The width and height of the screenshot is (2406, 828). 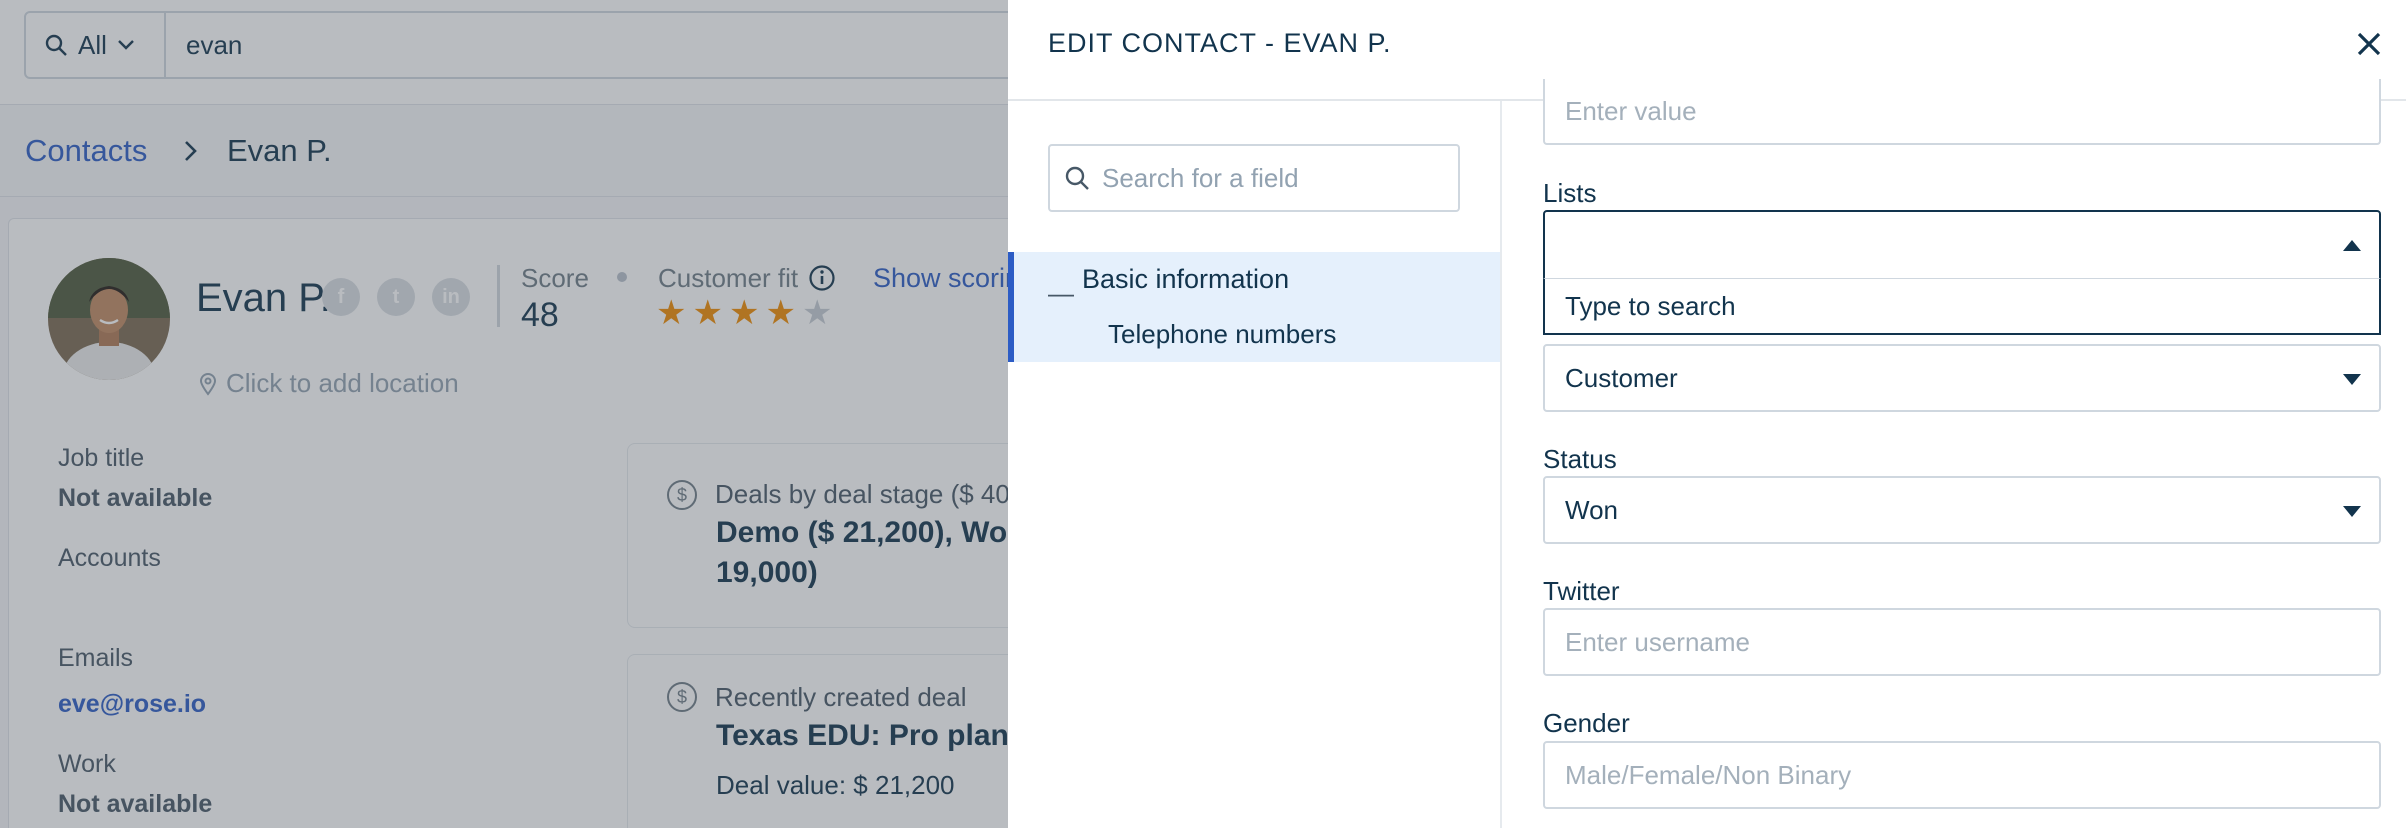 I want to click on lists-label: Lists, so click(x=1570, y=193).